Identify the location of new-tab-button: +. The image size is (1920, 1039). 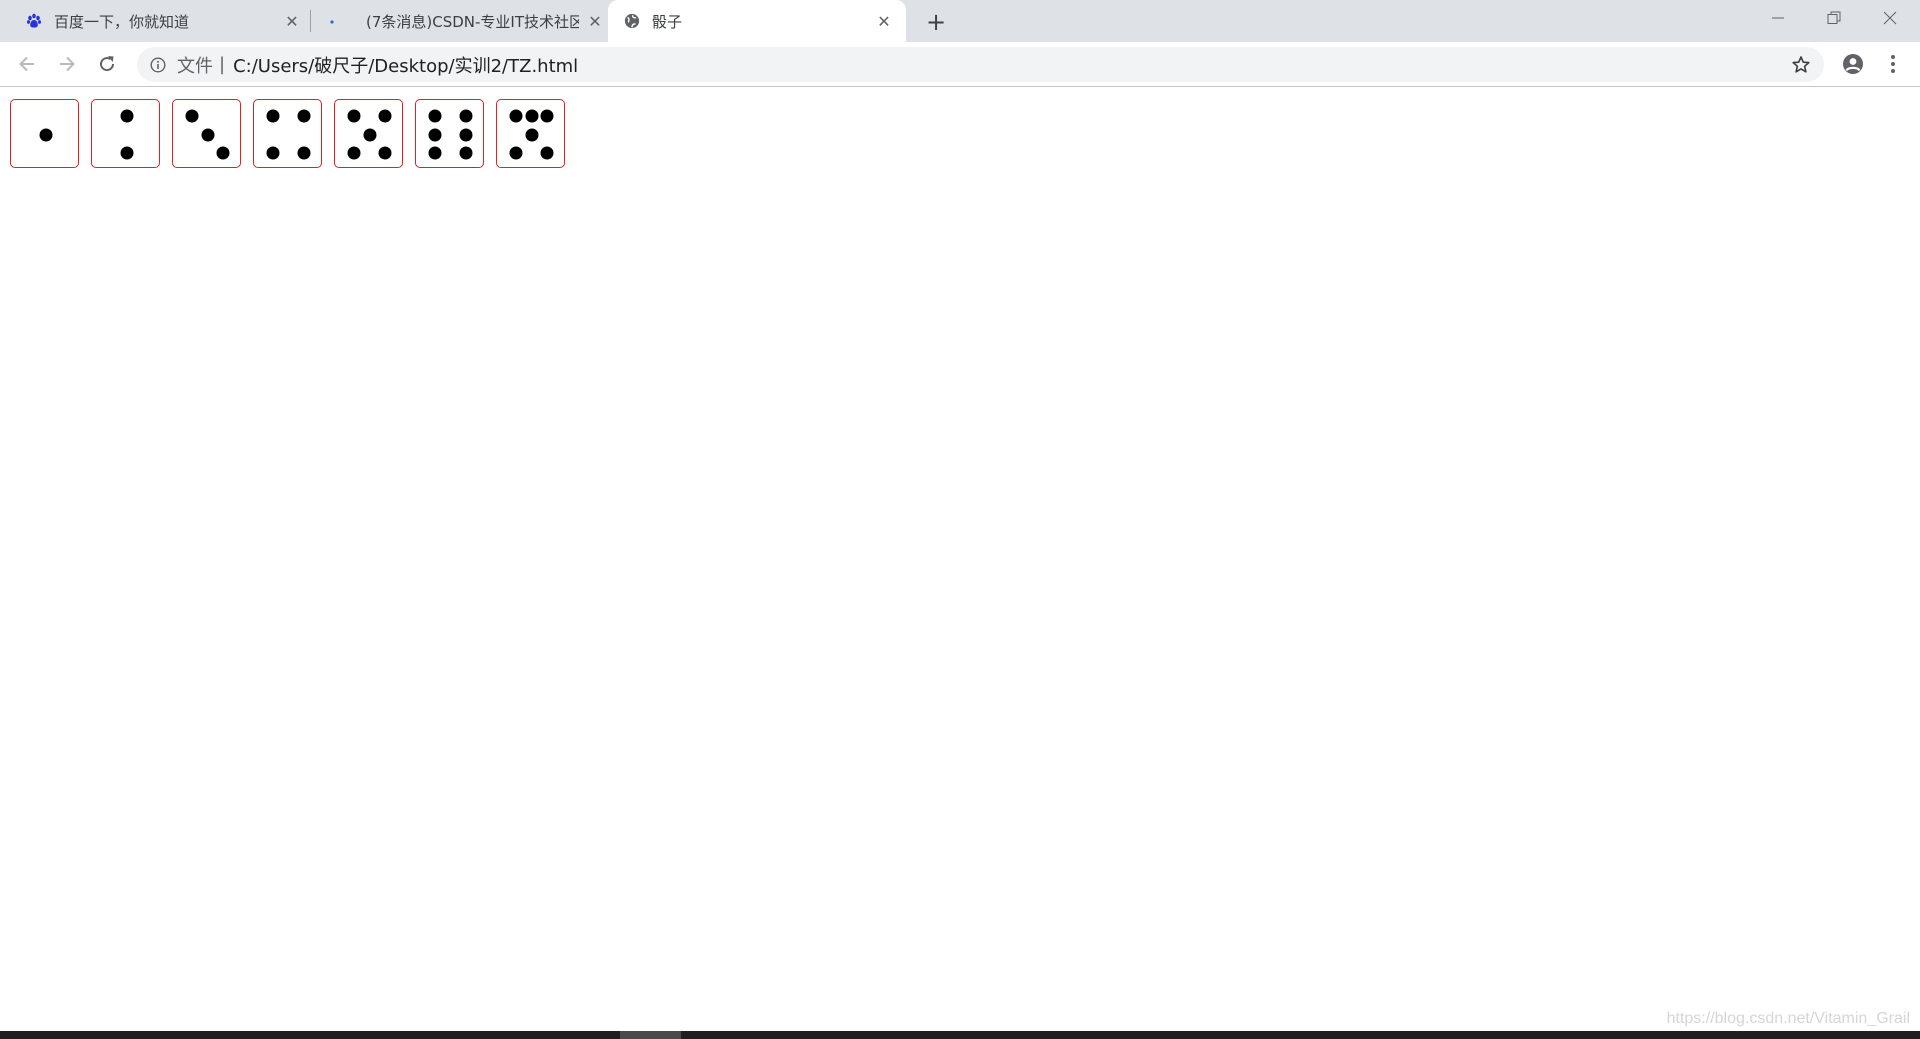
(936, 22).